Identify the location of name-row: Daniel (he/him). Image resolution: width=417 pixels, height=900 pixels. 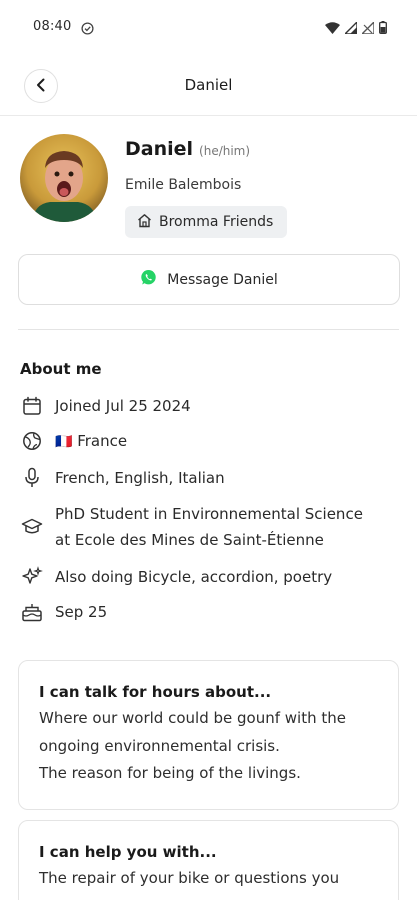
(187, 149).